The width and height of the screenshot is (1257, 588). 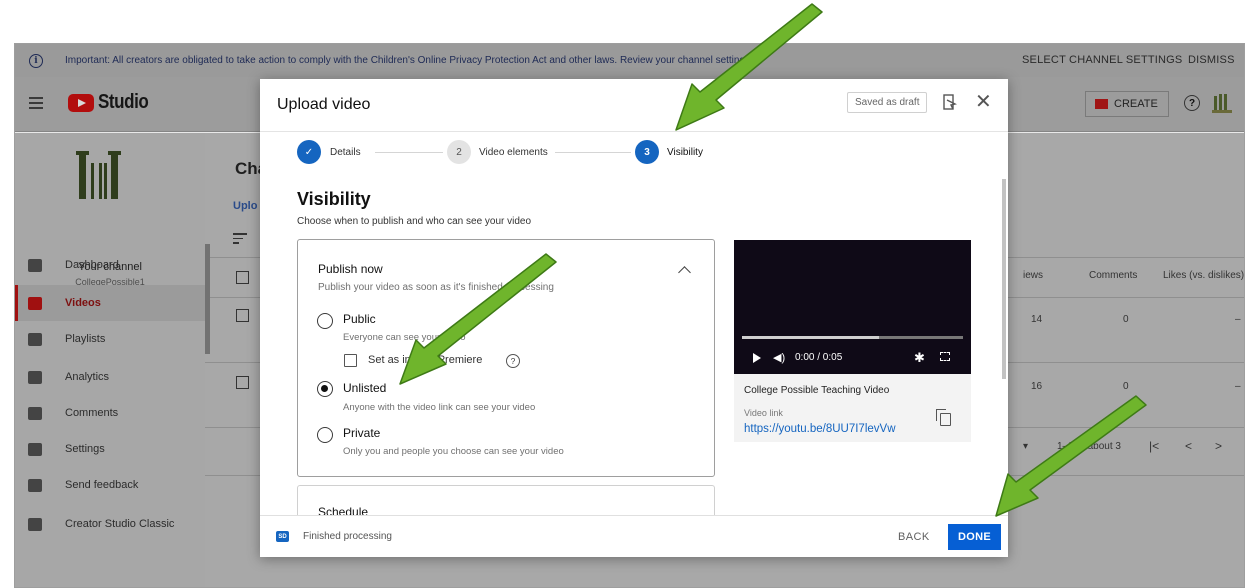 What do you see at coordinates (343, 510) in the screenshot?
I see `schedule-label: Schedule` at bounding box center [343, 510].